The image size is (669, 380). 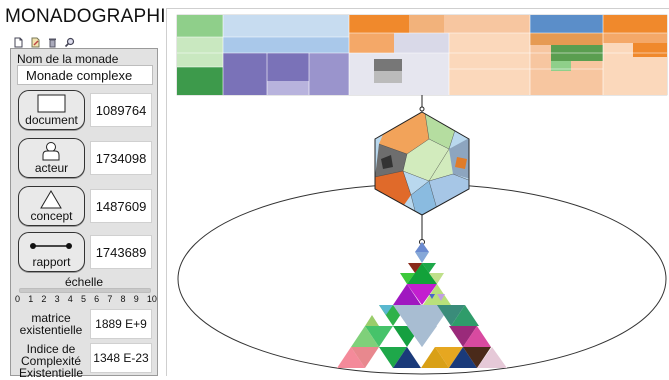 I want to click on concept-label: concept, so click(x=51, y=216).